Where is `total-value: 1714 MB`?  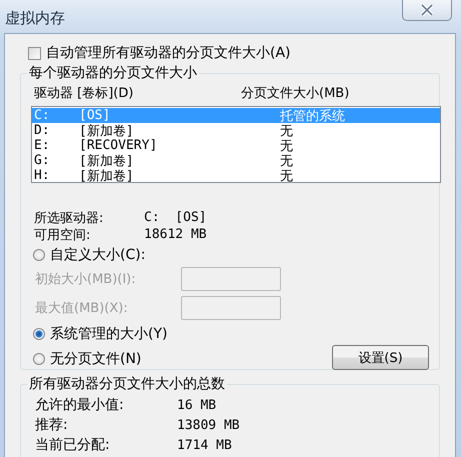 total-value: 1714 MB is located at coordinates (204, 445).